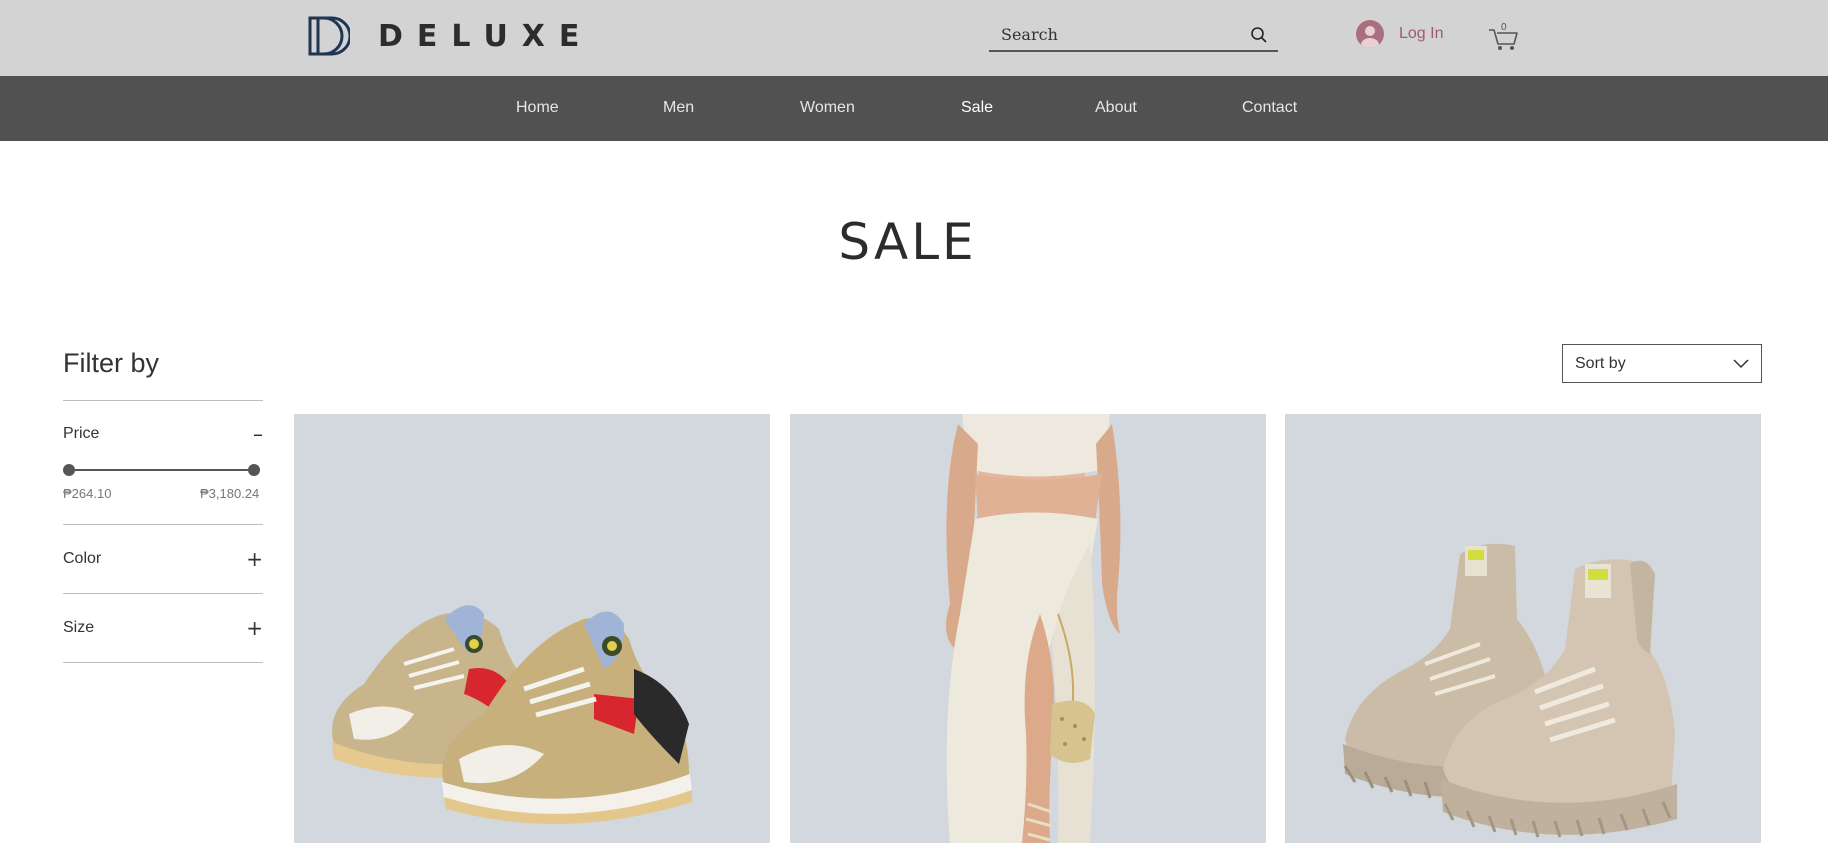  I want to click on login-label: Log In, so click(1421, 33).